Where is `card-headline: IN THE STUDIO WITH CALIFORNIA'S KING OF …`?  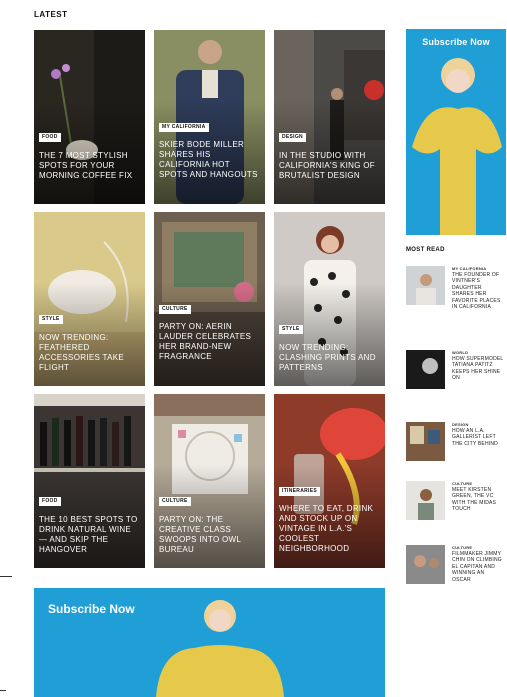 card-headline: IN THE STUDIO WITH CALIFORNIA'S KING OF … is located at coordinates (327, 165).